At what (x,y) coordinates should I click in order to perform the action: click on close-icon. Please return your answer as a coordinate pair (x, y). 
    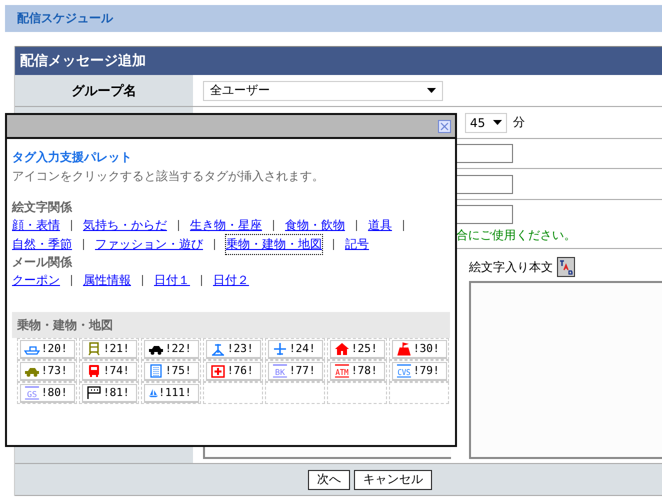
    Looking at the image, I should click on (444, 126).